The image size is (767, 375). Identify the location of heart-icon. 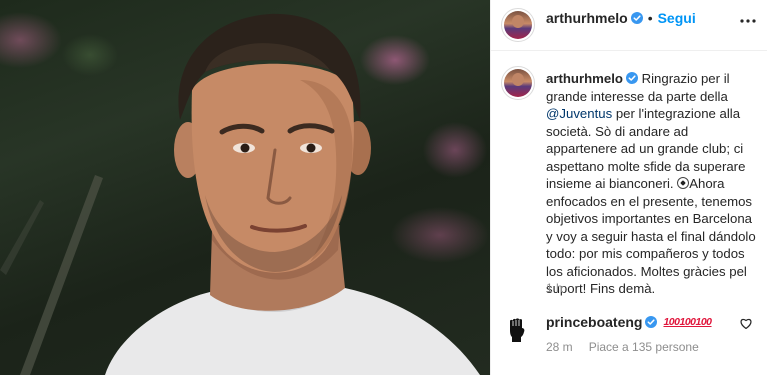
(746, 323).